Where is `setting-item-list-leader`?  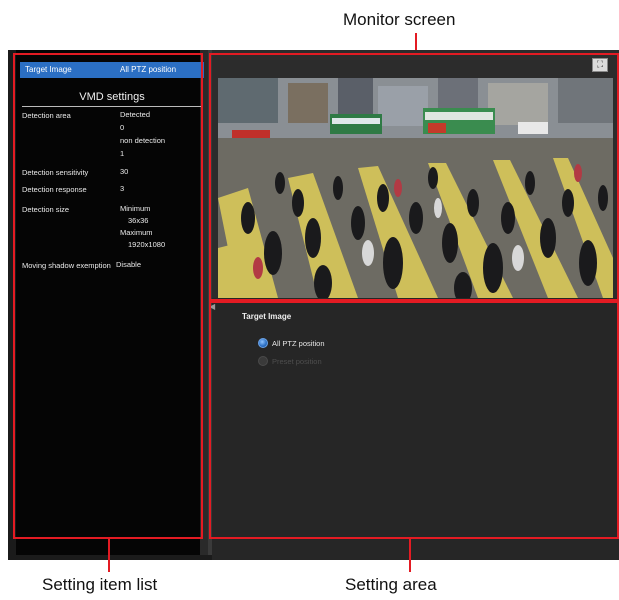 setting-item-list-leader is located at coordinates (109, 555).